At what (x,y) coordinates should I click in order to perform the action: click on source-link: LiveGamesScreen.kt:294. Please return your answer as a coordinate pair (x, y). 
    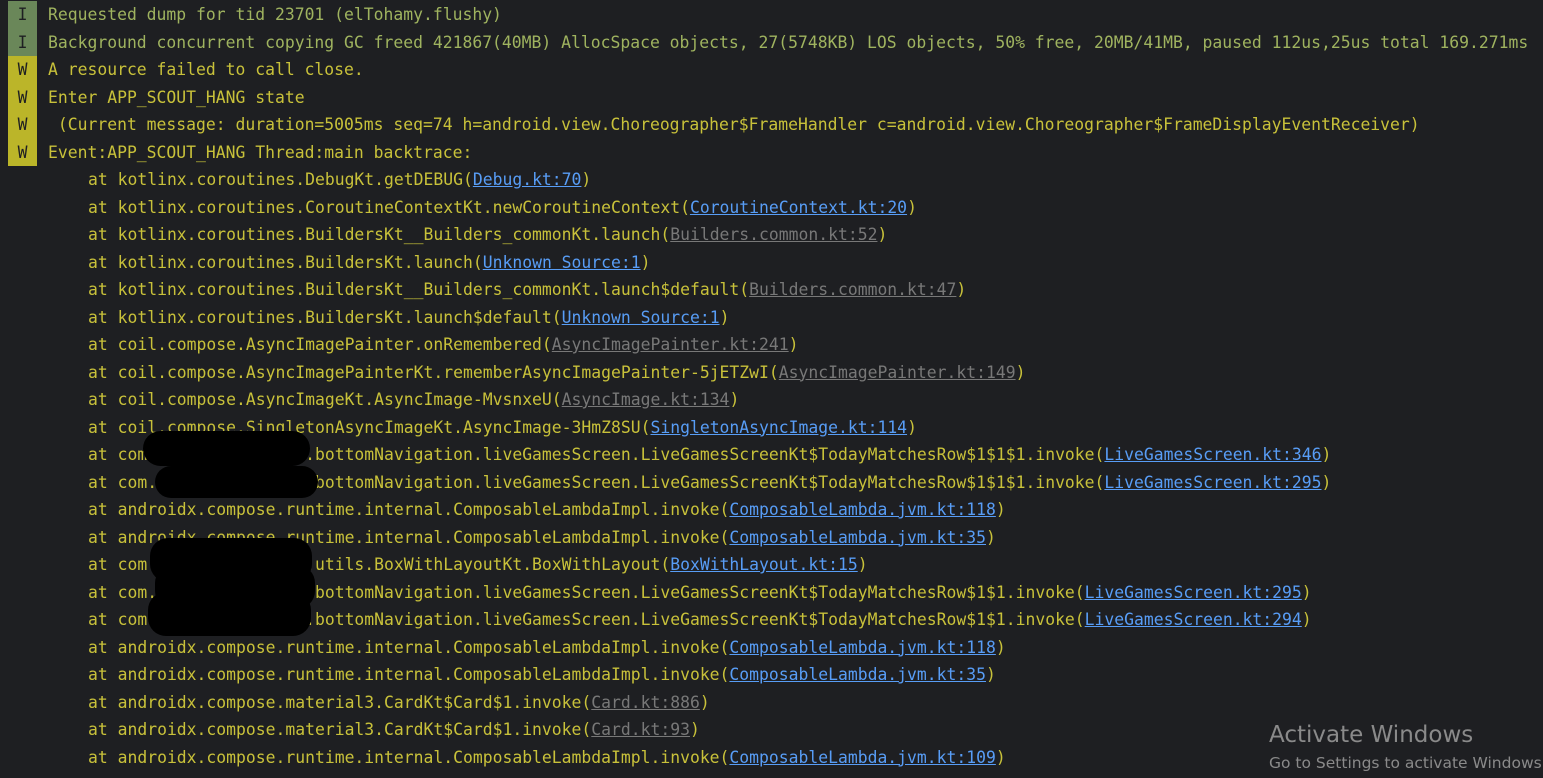
    Looking at the image, I should click on (1193, 619).